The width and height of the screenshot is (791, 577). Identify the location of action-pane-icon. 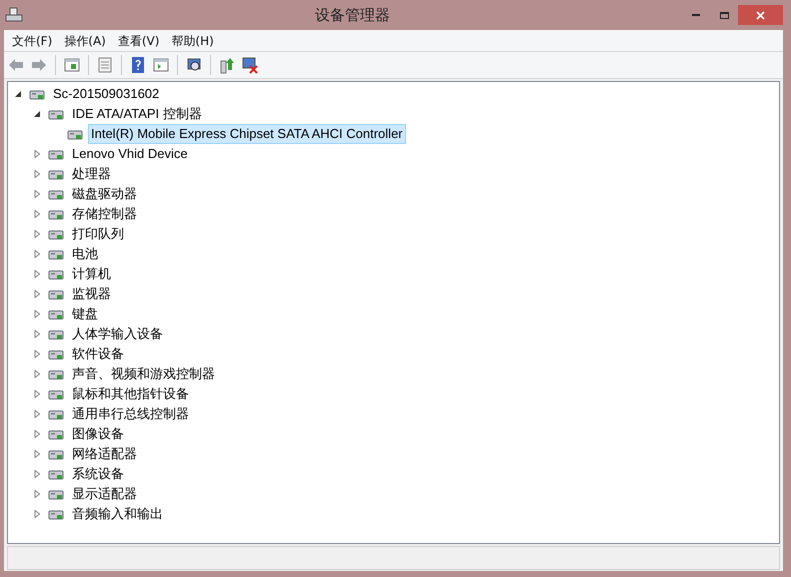
(161, 65).